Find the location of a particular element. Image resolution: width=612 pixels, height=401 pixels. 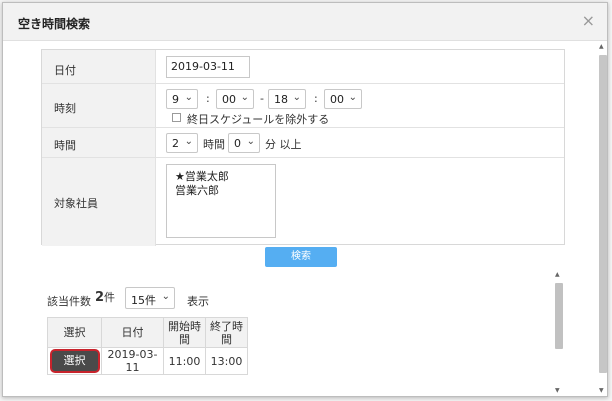

row-end: 13:00 is located at coordinates (226, 361).